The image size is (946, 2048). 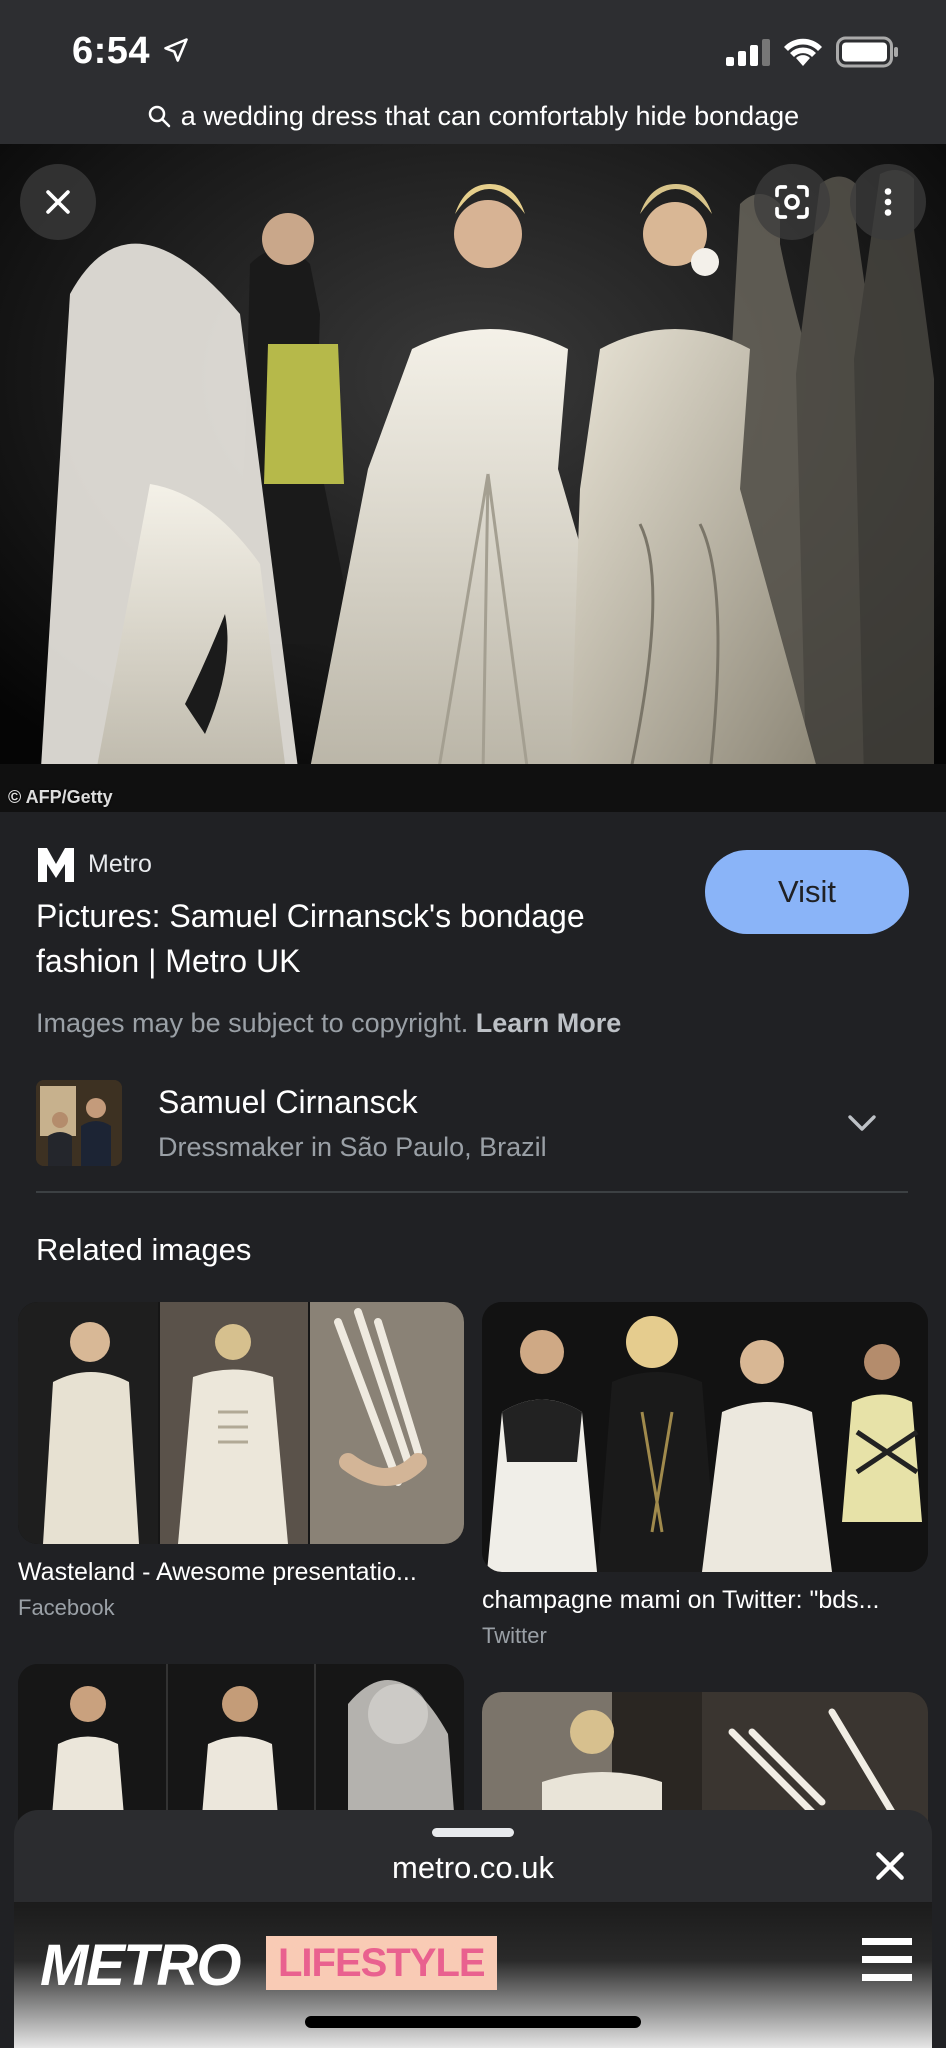 I want to click on source-name: Metro, so click(x=120, y=863).